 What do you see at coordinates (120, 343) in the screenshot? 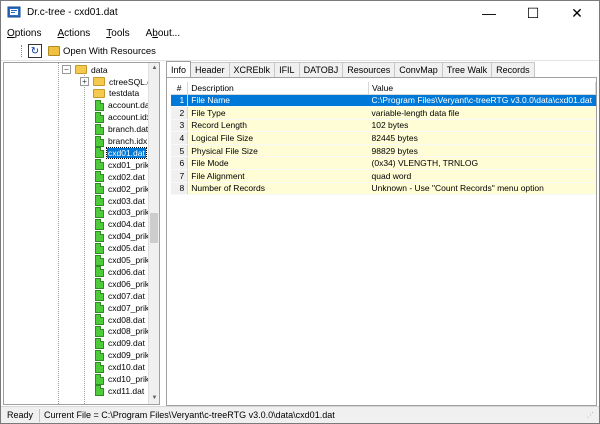
I see `tree-file: cxd09.dat` at bounding box center [120, 343].